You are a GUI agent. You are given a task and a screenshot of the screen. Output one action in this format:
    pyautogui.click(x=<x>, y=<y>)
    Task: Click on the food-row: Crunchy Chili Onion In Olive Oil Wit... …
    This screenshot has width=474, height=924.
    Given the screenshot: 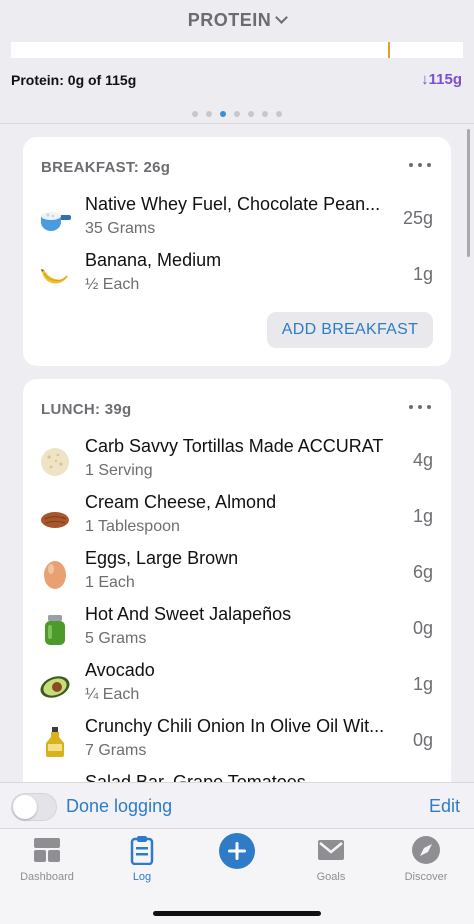 What is the action you would take?
    pyautogui.click(x=237, y=742)
    